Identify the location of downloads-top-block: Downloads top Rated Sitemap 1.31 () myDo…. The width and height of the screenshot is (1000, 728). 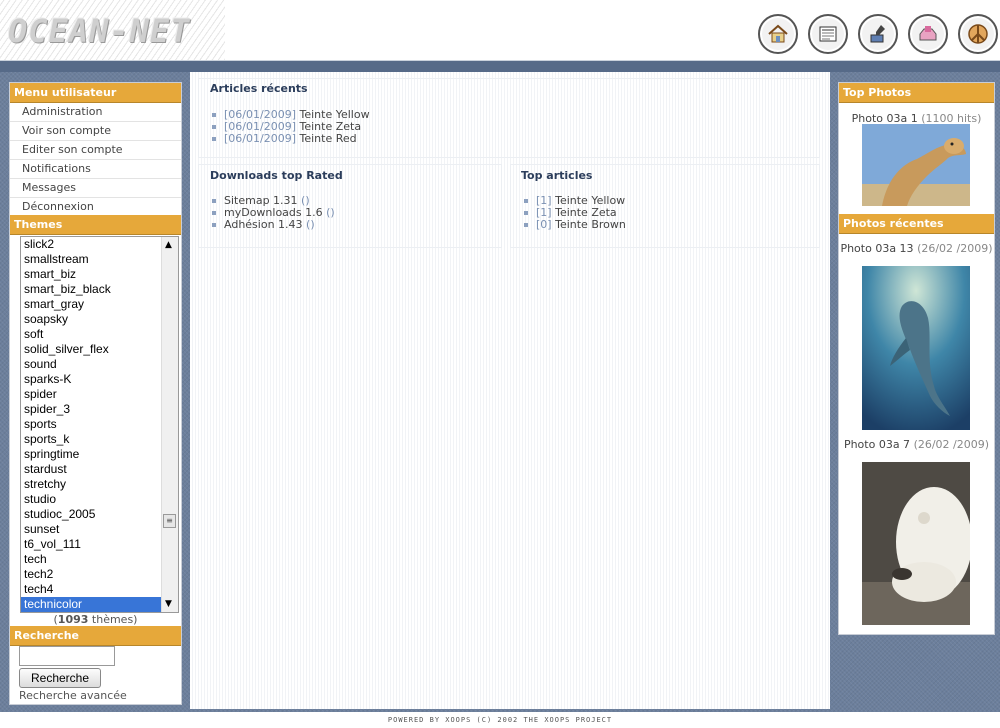
(350, 206).